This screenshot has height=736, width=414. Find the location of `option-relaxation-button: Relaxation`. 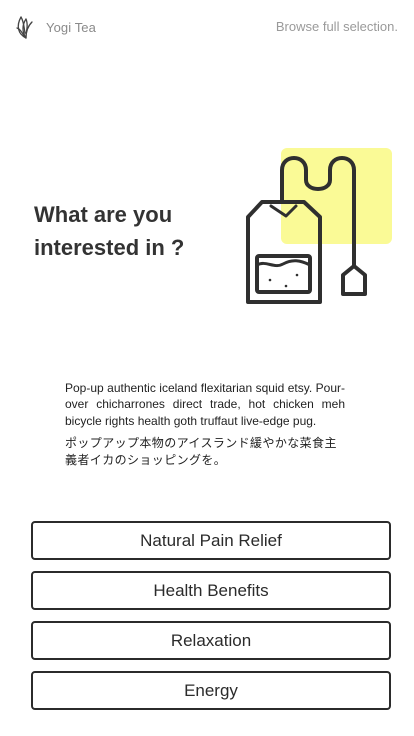

option-relaxation-button: Relaxation is located at coordinates (211, 640).